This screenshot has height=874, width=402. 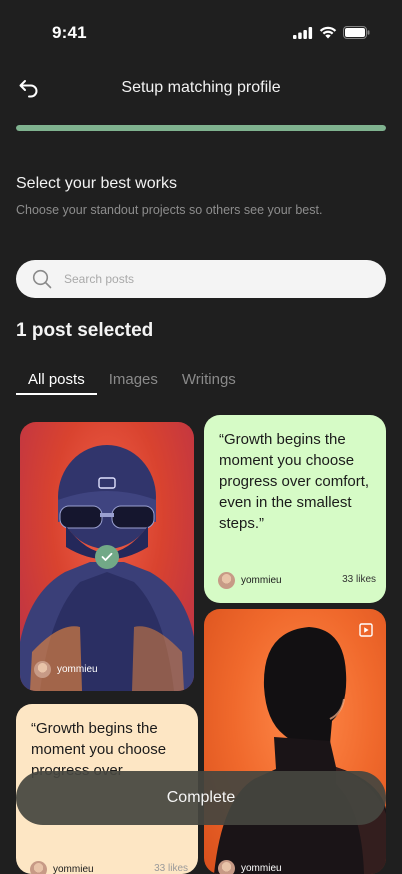 I want to click on filter-tabs: All posts Images Writings, so click(x=132, y=382).